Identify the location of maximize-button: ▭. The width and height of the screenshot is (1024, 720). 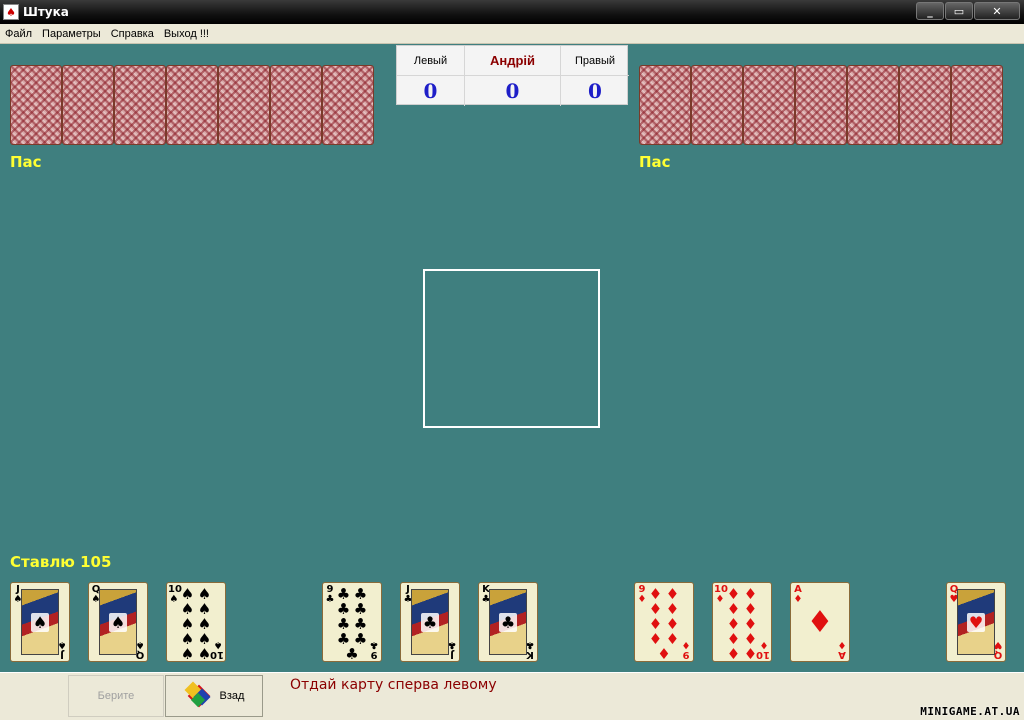
(959, 11).